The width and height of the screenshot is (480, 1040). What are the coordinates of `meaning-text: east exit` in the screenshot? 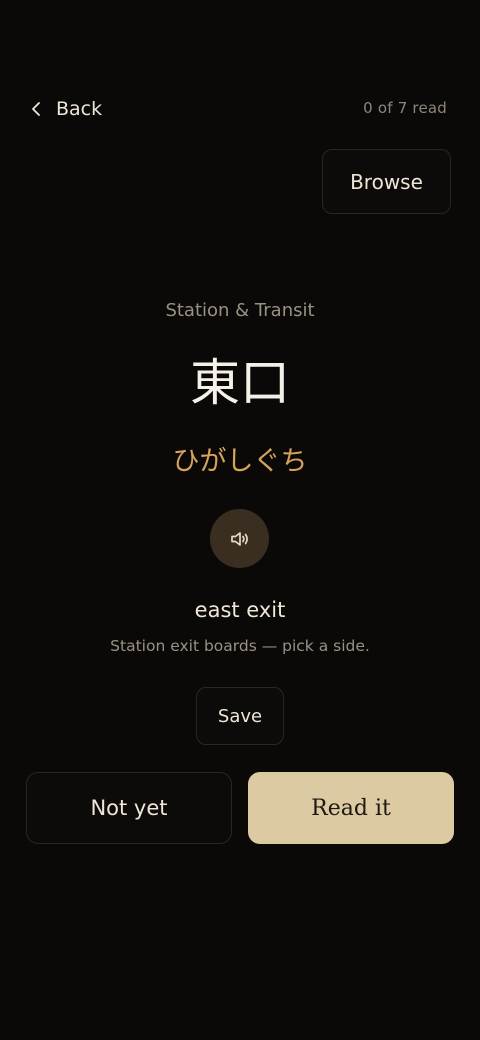 It's located at (240, 610).